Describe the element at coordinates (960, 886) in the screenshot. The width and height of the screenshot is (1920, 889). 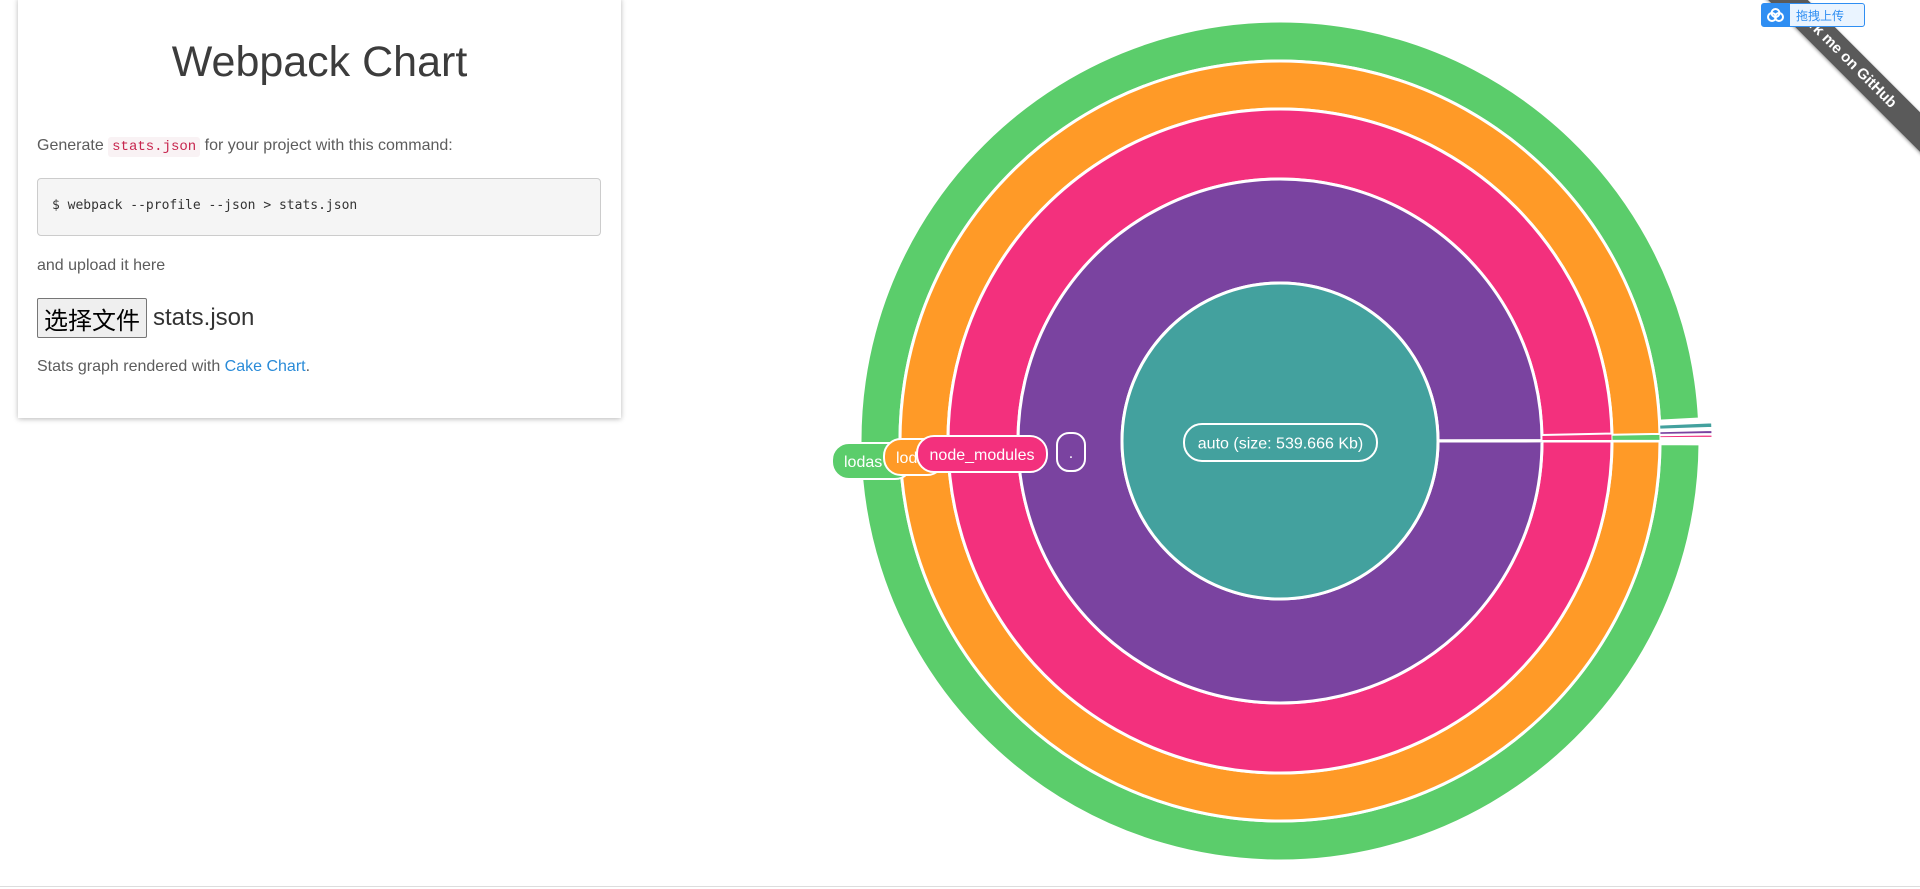
I see `bottom-divider` at that location.